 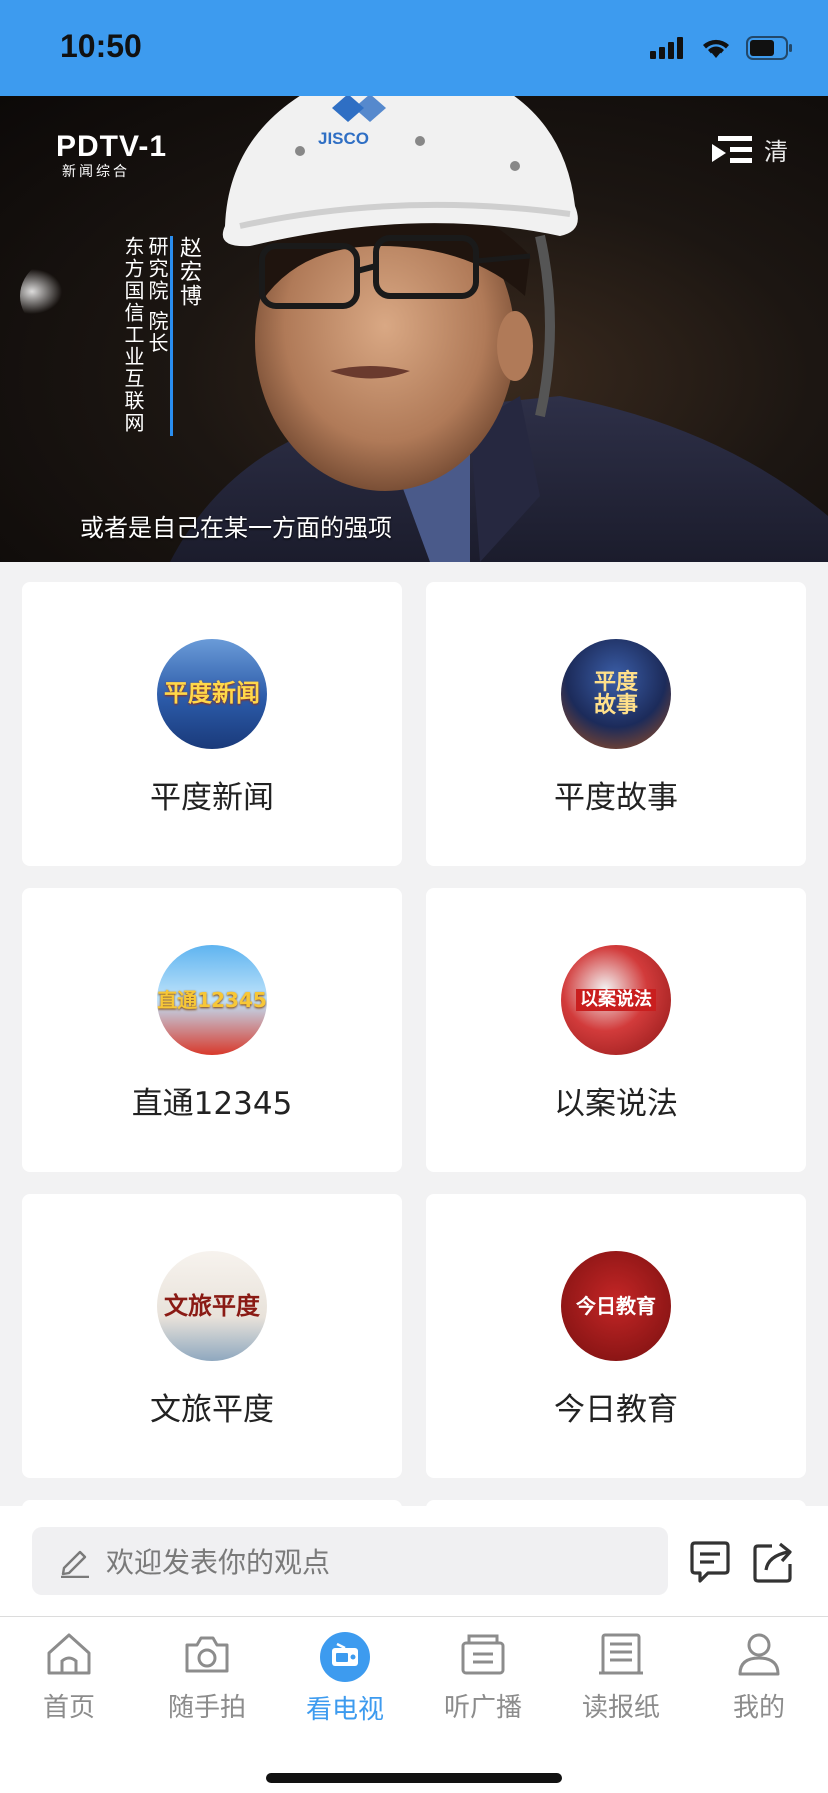 I want to click on quality-label: 清, so click(x=776, y=152).